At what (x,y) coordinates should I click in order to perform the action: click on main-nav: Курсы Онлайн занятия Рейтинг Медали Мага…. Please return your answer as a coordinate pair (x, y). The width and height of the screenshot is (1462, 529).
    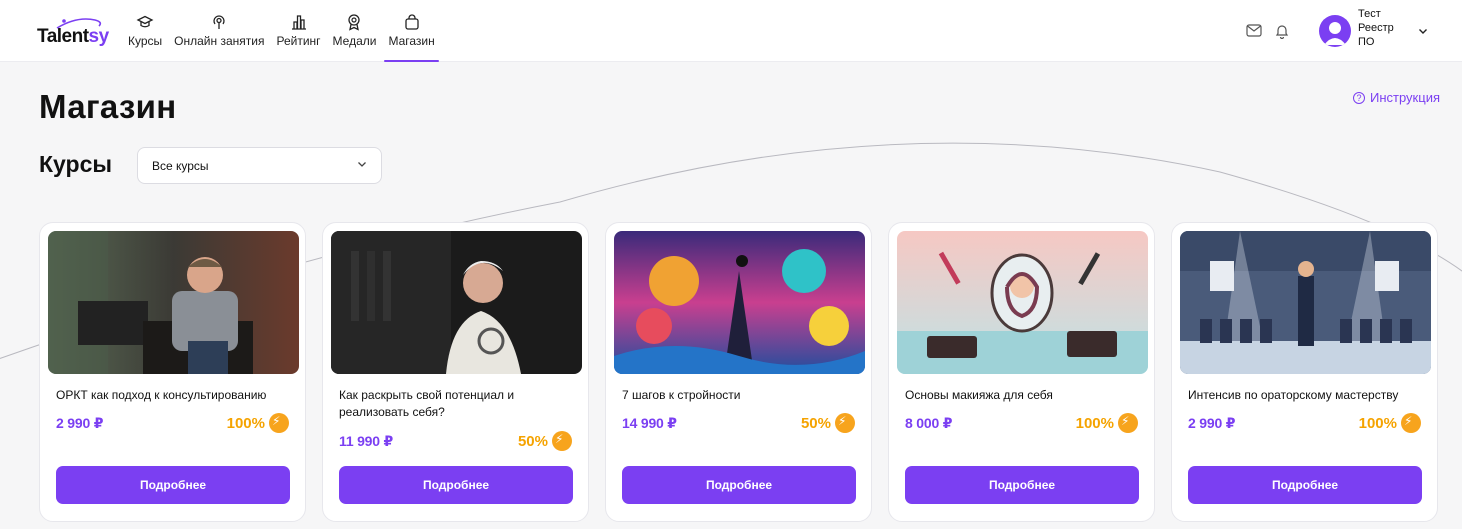
    Looking at the image, I should click on (281, 31).